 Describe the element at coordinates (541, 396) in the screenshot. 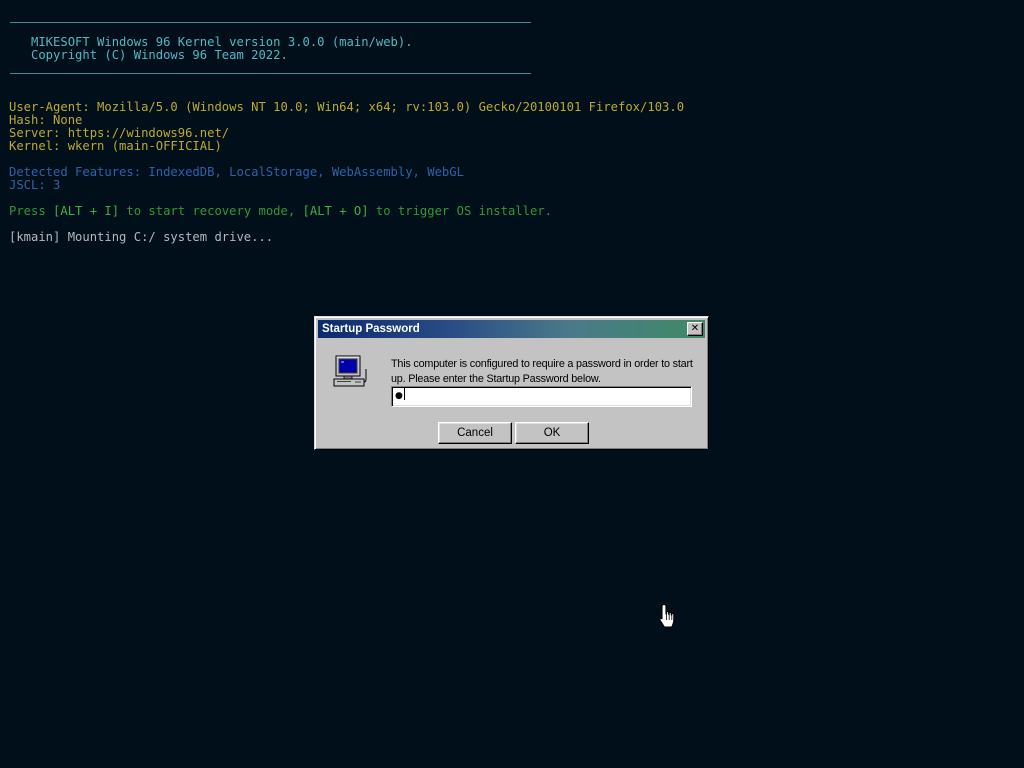

I see `password-input: ●` at that location.